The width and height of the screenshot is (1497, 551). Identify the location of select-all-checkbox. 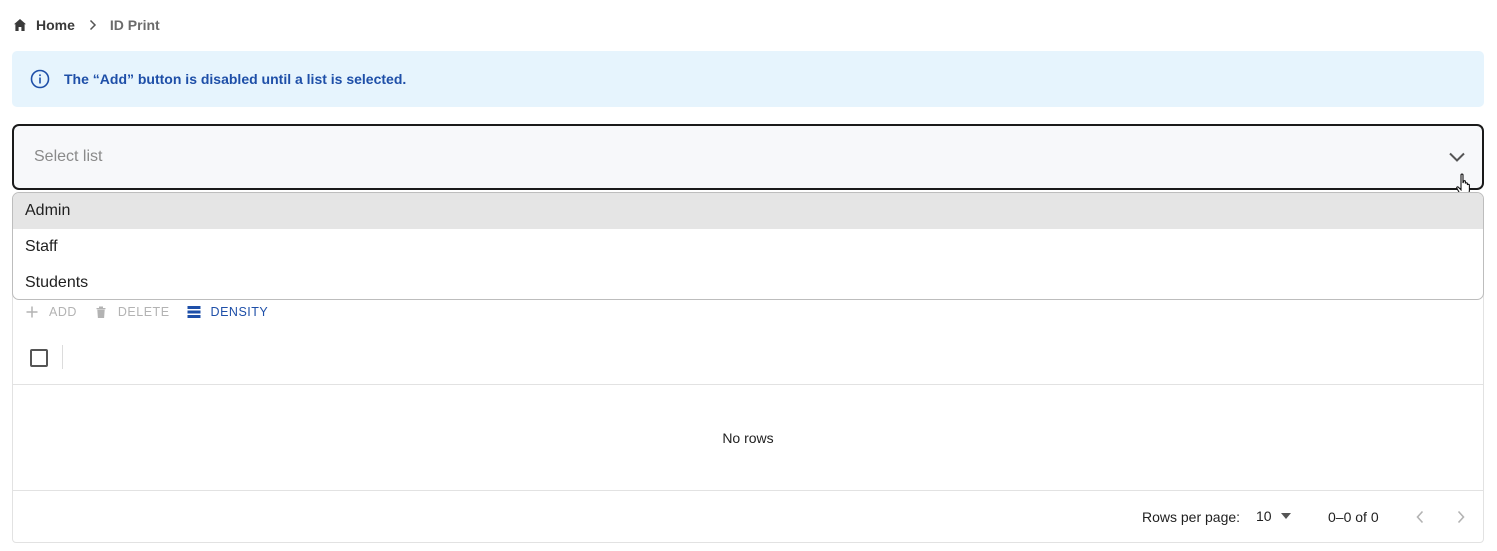
(39, 358).